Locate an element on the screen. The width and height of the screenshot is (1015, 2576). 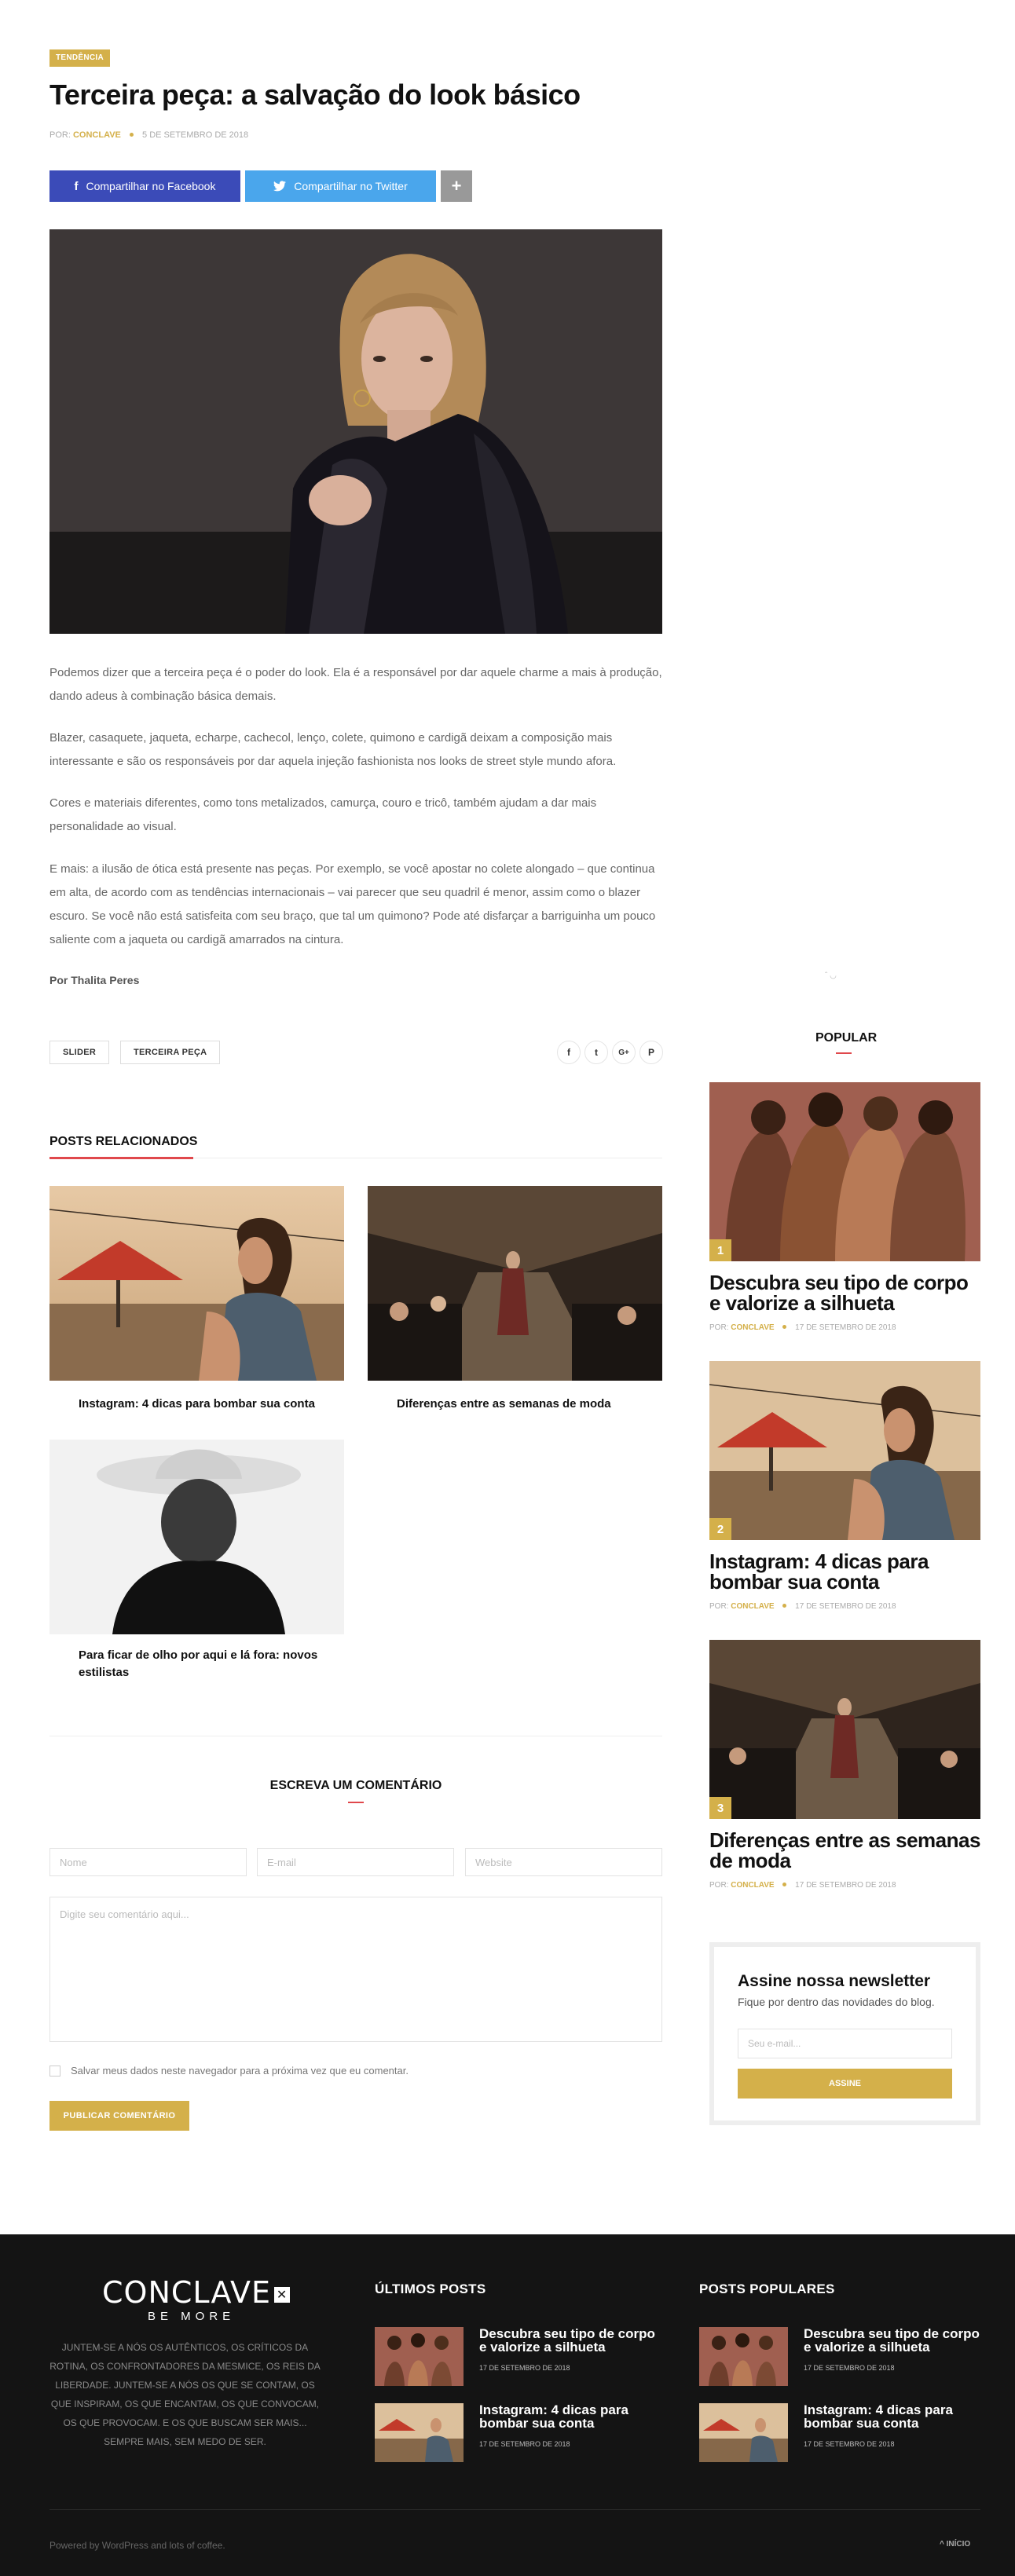
footer-logo-tagline: BE MORE is located at coordinates (192, 2316).